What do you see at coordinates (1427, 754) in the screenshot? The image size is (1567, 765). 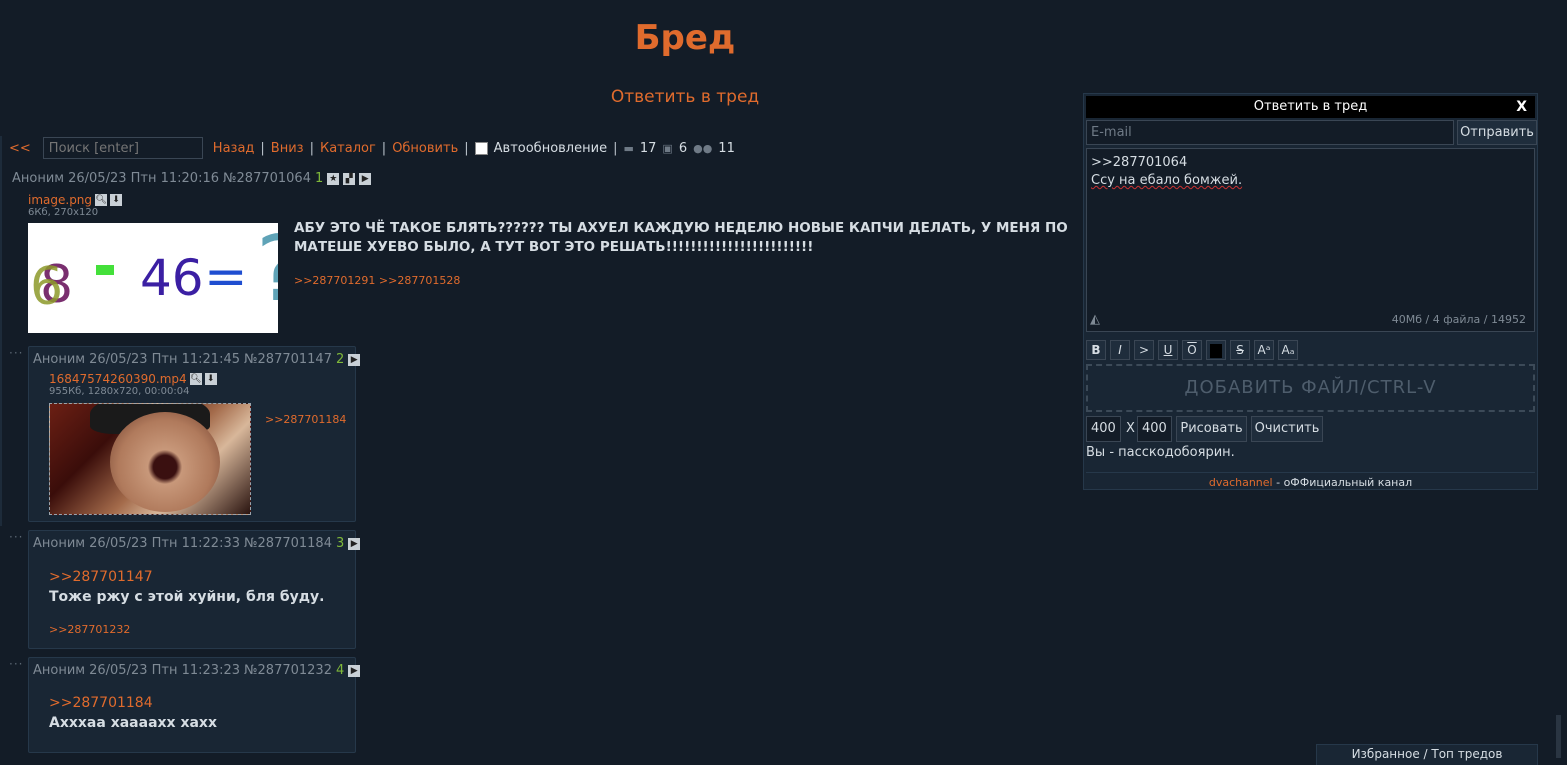 I see `favorites-top-threads-tab: Избранное / Топ тредов` at bounding box center [1427, 754].